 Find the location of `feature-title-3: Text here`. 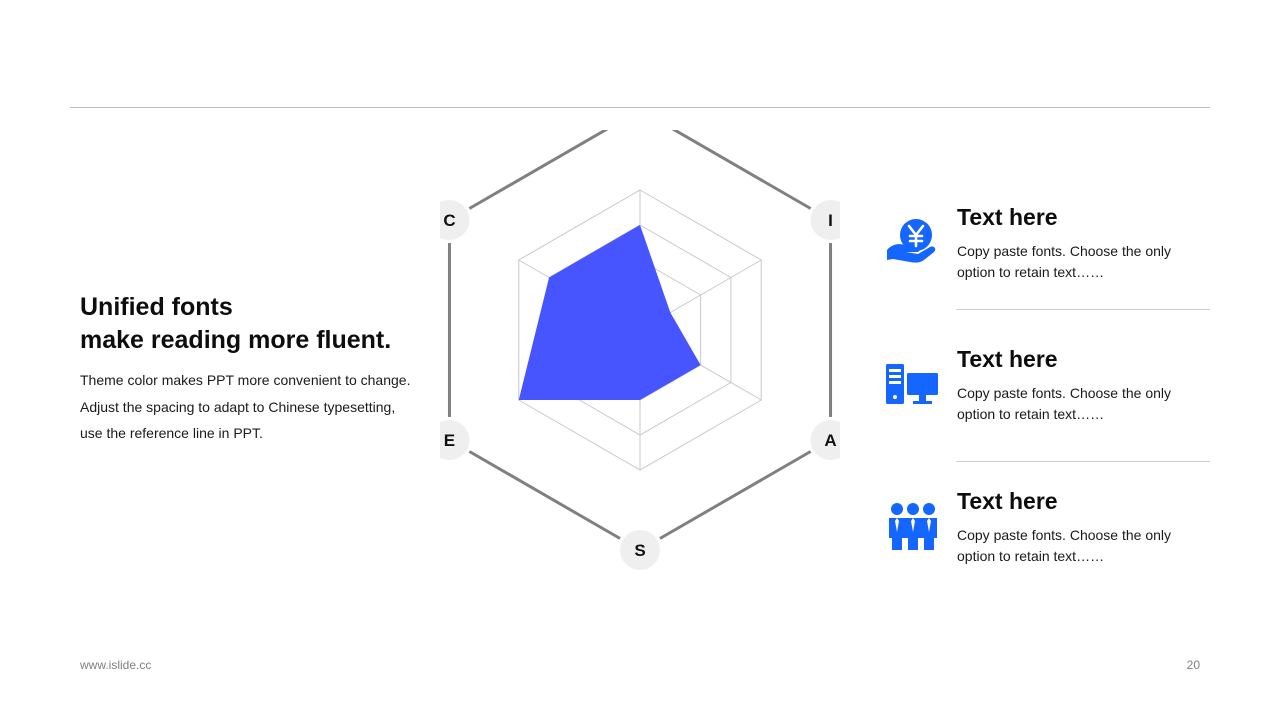

feature-title-3: Text here is located at coordinates (1007, 501).